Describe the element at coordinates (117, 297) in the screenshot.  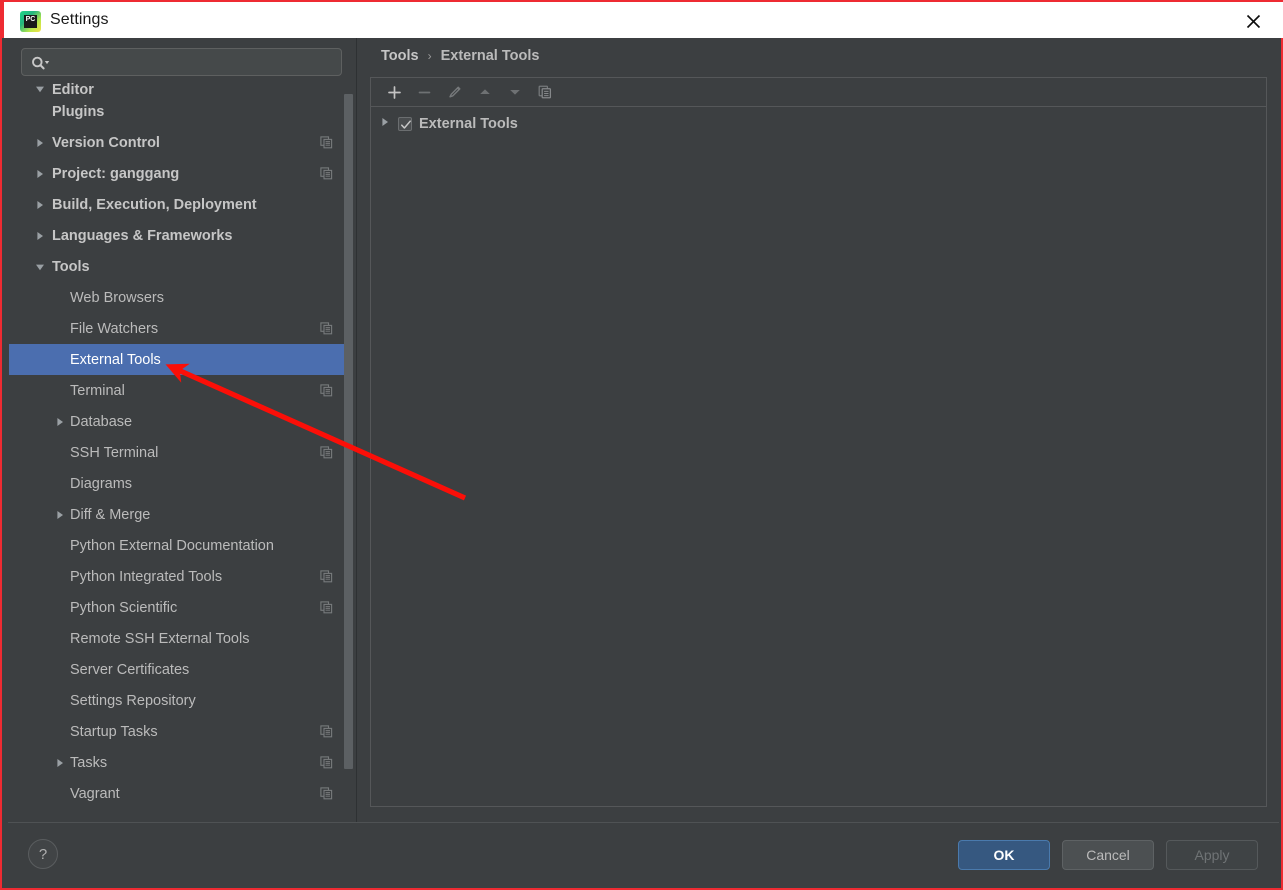
I see `sidebar-item-label: Web Browsers` at that location.